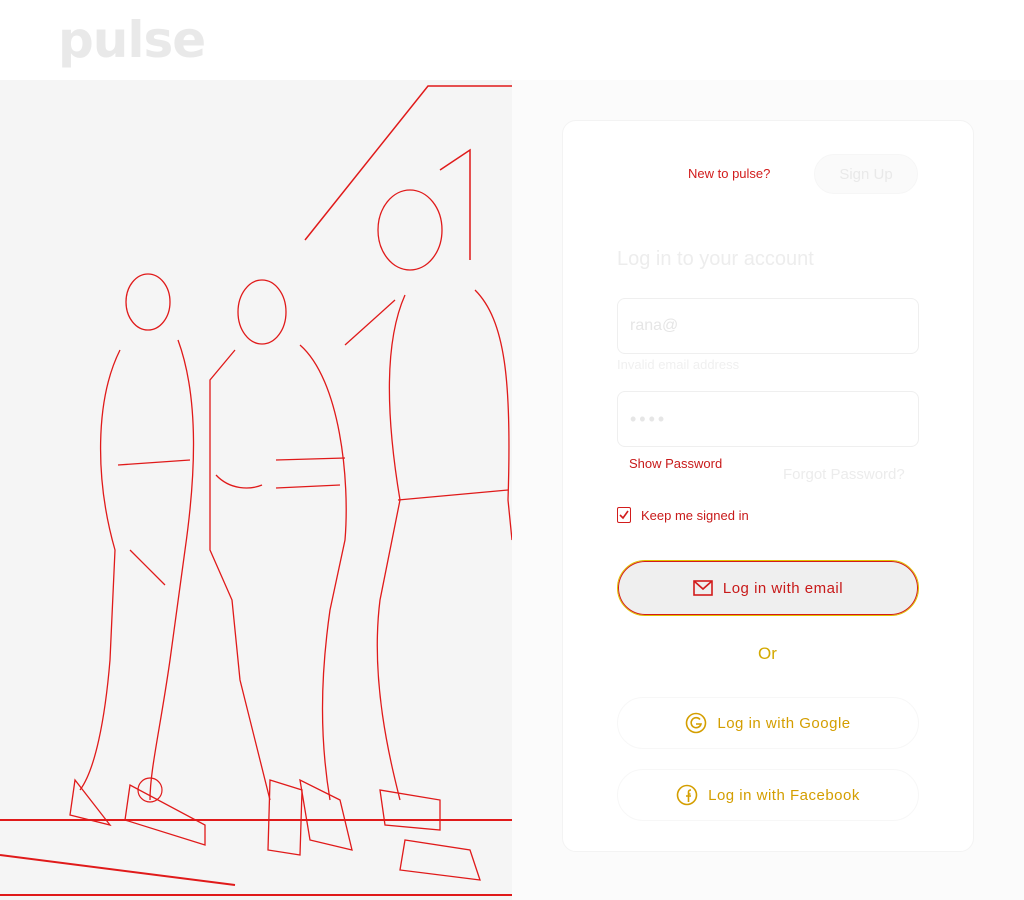  I want to click on keep-signed-in-row: Keep me signed in, so click(683, 515).